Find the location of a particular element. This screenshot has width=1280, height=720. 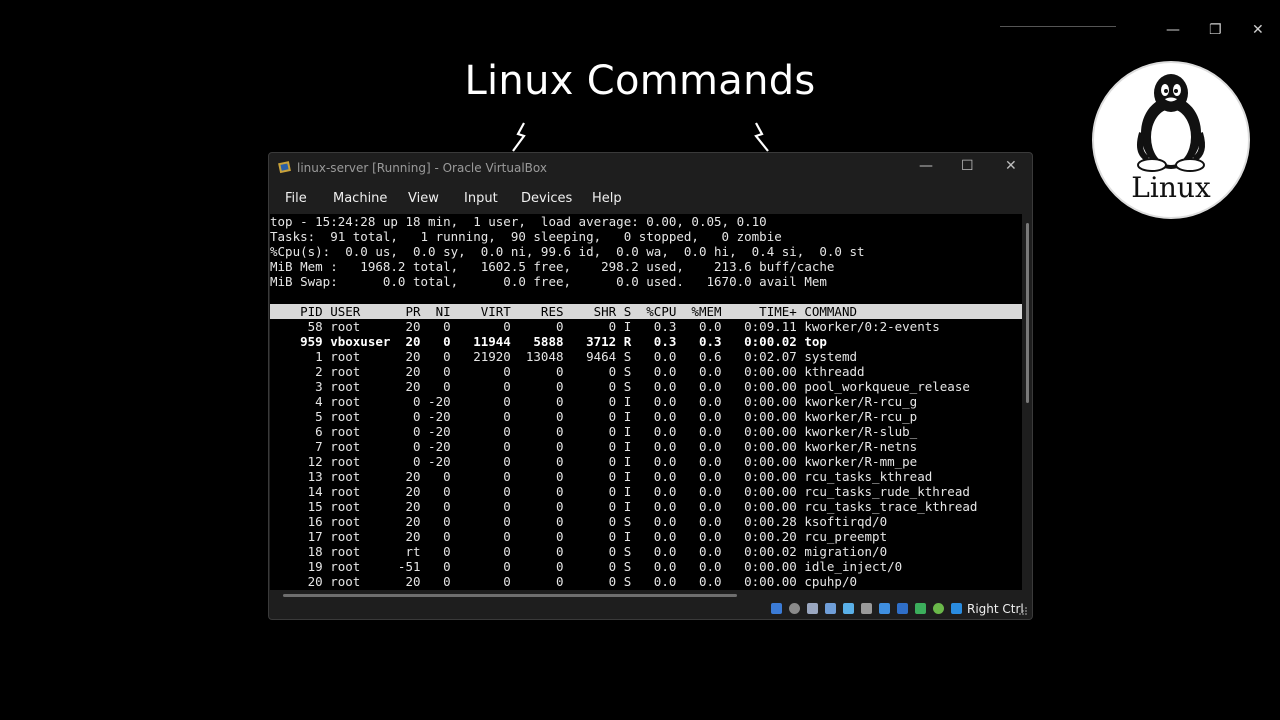

display-icon is located at coordinates (884, 608).